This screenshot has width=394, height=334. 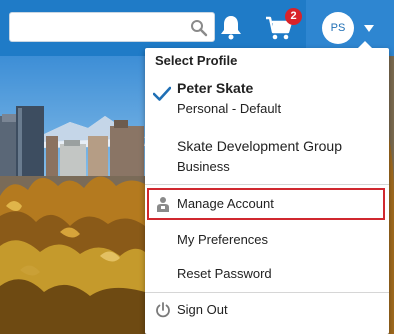 I want to click on manage-account-menu-item: Manage Account, so click(x=266, y=204).